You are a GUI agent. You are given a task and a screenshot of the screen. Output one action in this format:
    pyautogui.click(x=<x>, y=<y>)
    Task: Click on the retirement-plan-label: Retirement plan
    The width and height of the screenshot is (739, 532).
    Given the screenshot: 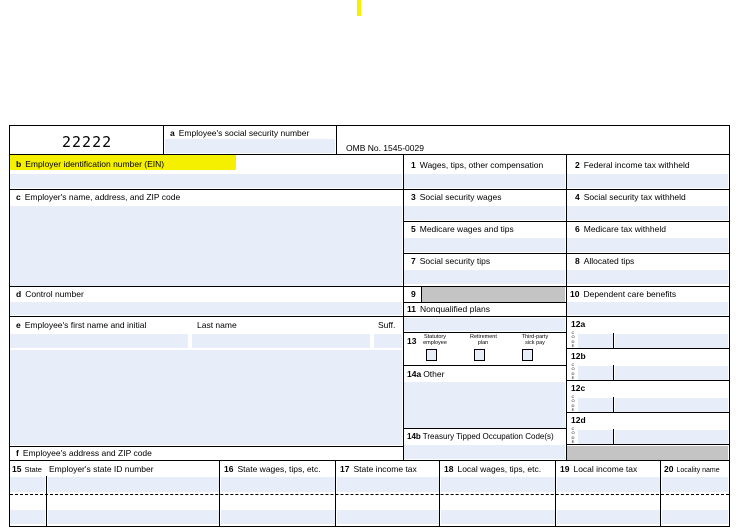 What is the action you would take?
    pyautogui.click(x=483, y=340)
    